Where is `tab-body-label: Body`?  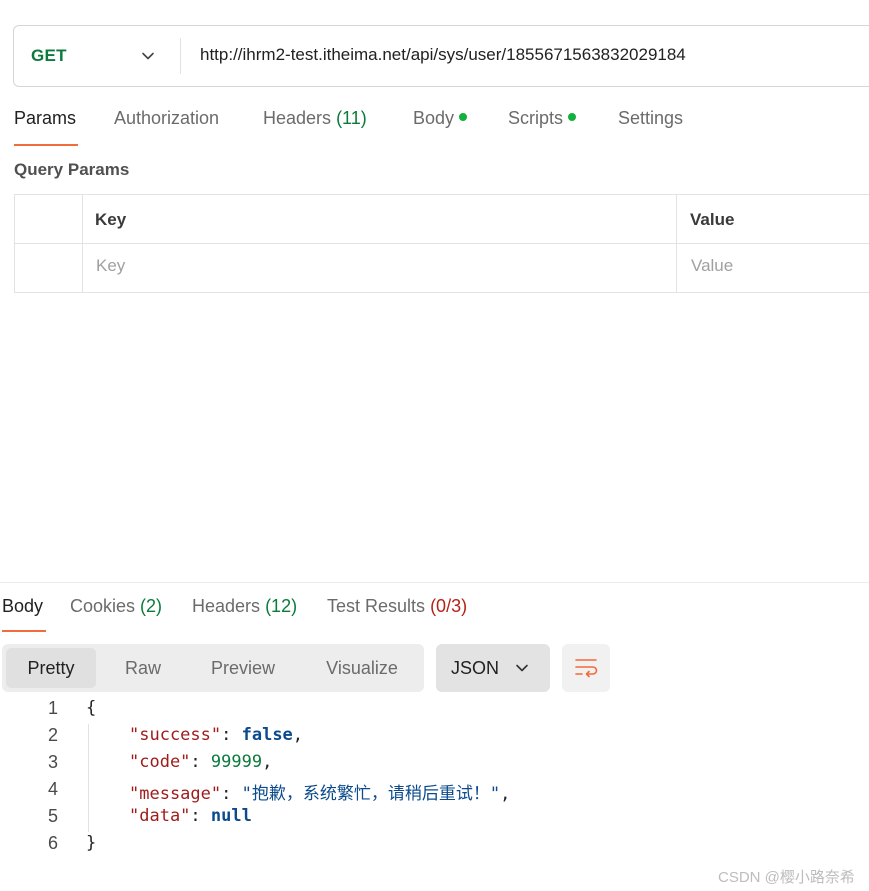 tab-body-label: Body is located at coordinates (434, 118).